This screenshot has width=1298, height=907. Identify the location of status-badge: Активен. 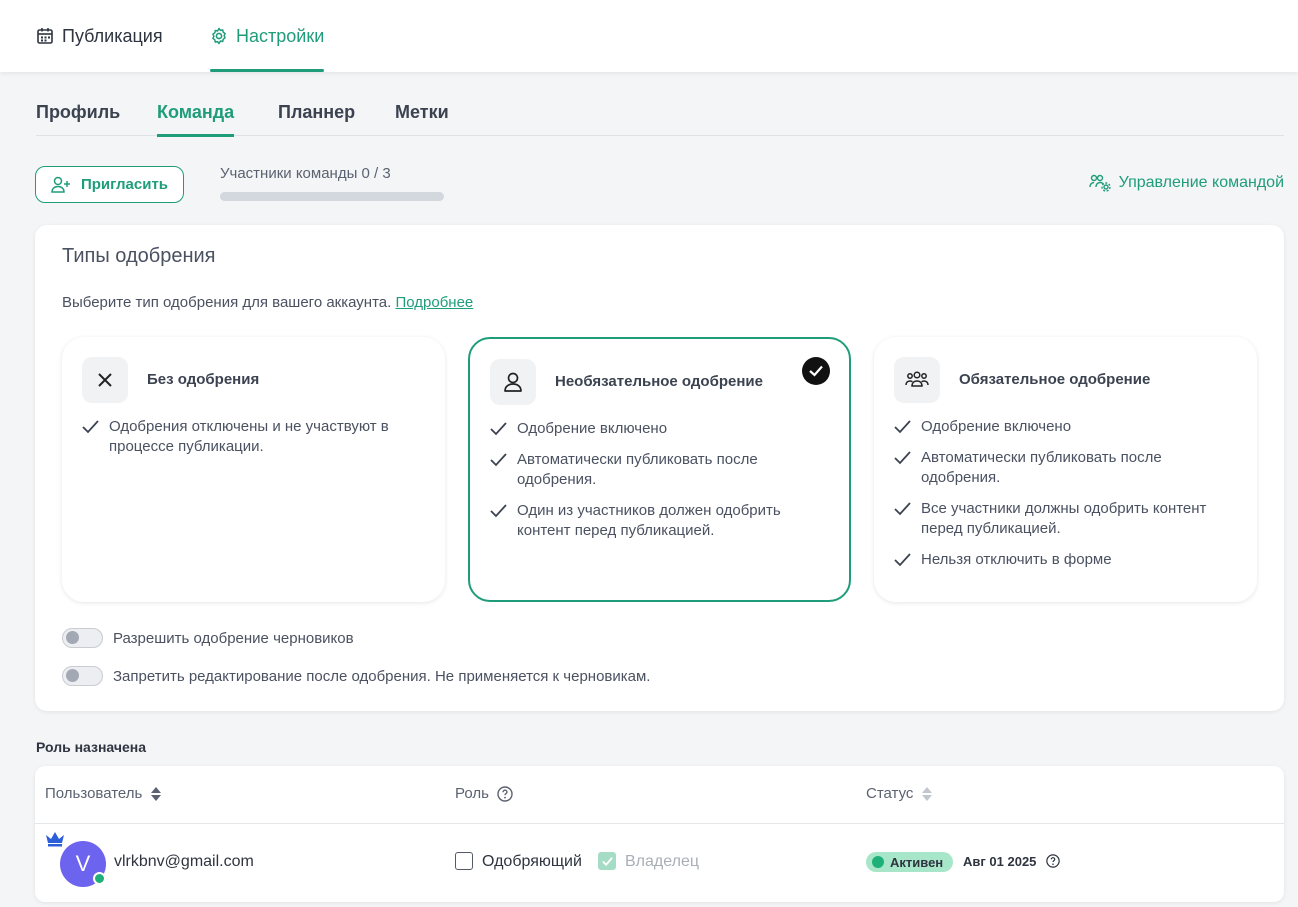
(909, 862).